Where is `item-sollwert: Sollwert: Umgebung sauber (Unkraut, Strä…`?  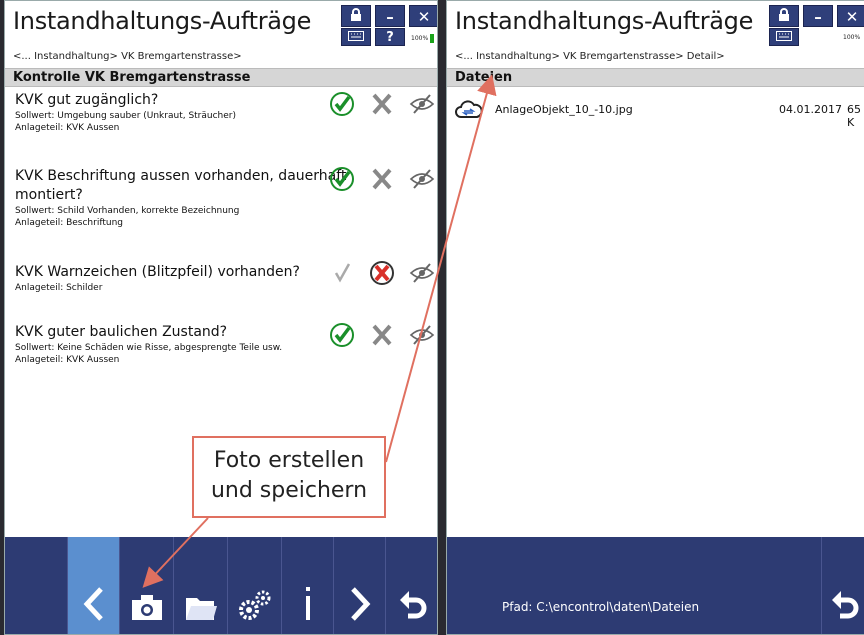 item-sollwert: Sollwert: Umgebung sauber (Unkraut, Strä… is located at coordinates (126, 116).